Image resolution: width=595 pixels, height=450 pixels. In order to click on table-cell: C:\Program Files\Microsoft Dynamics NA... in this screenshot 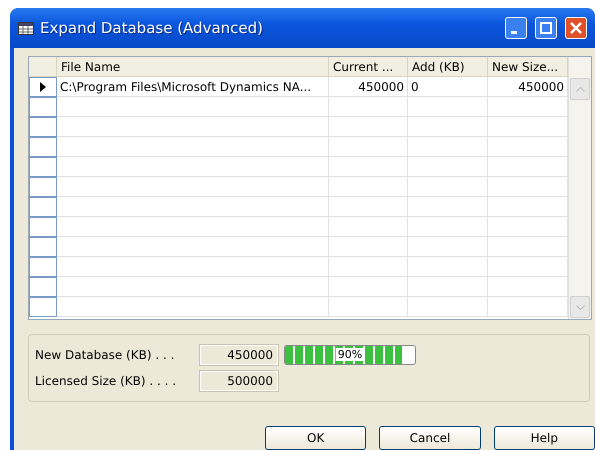, I will do `click(193, 87)`.